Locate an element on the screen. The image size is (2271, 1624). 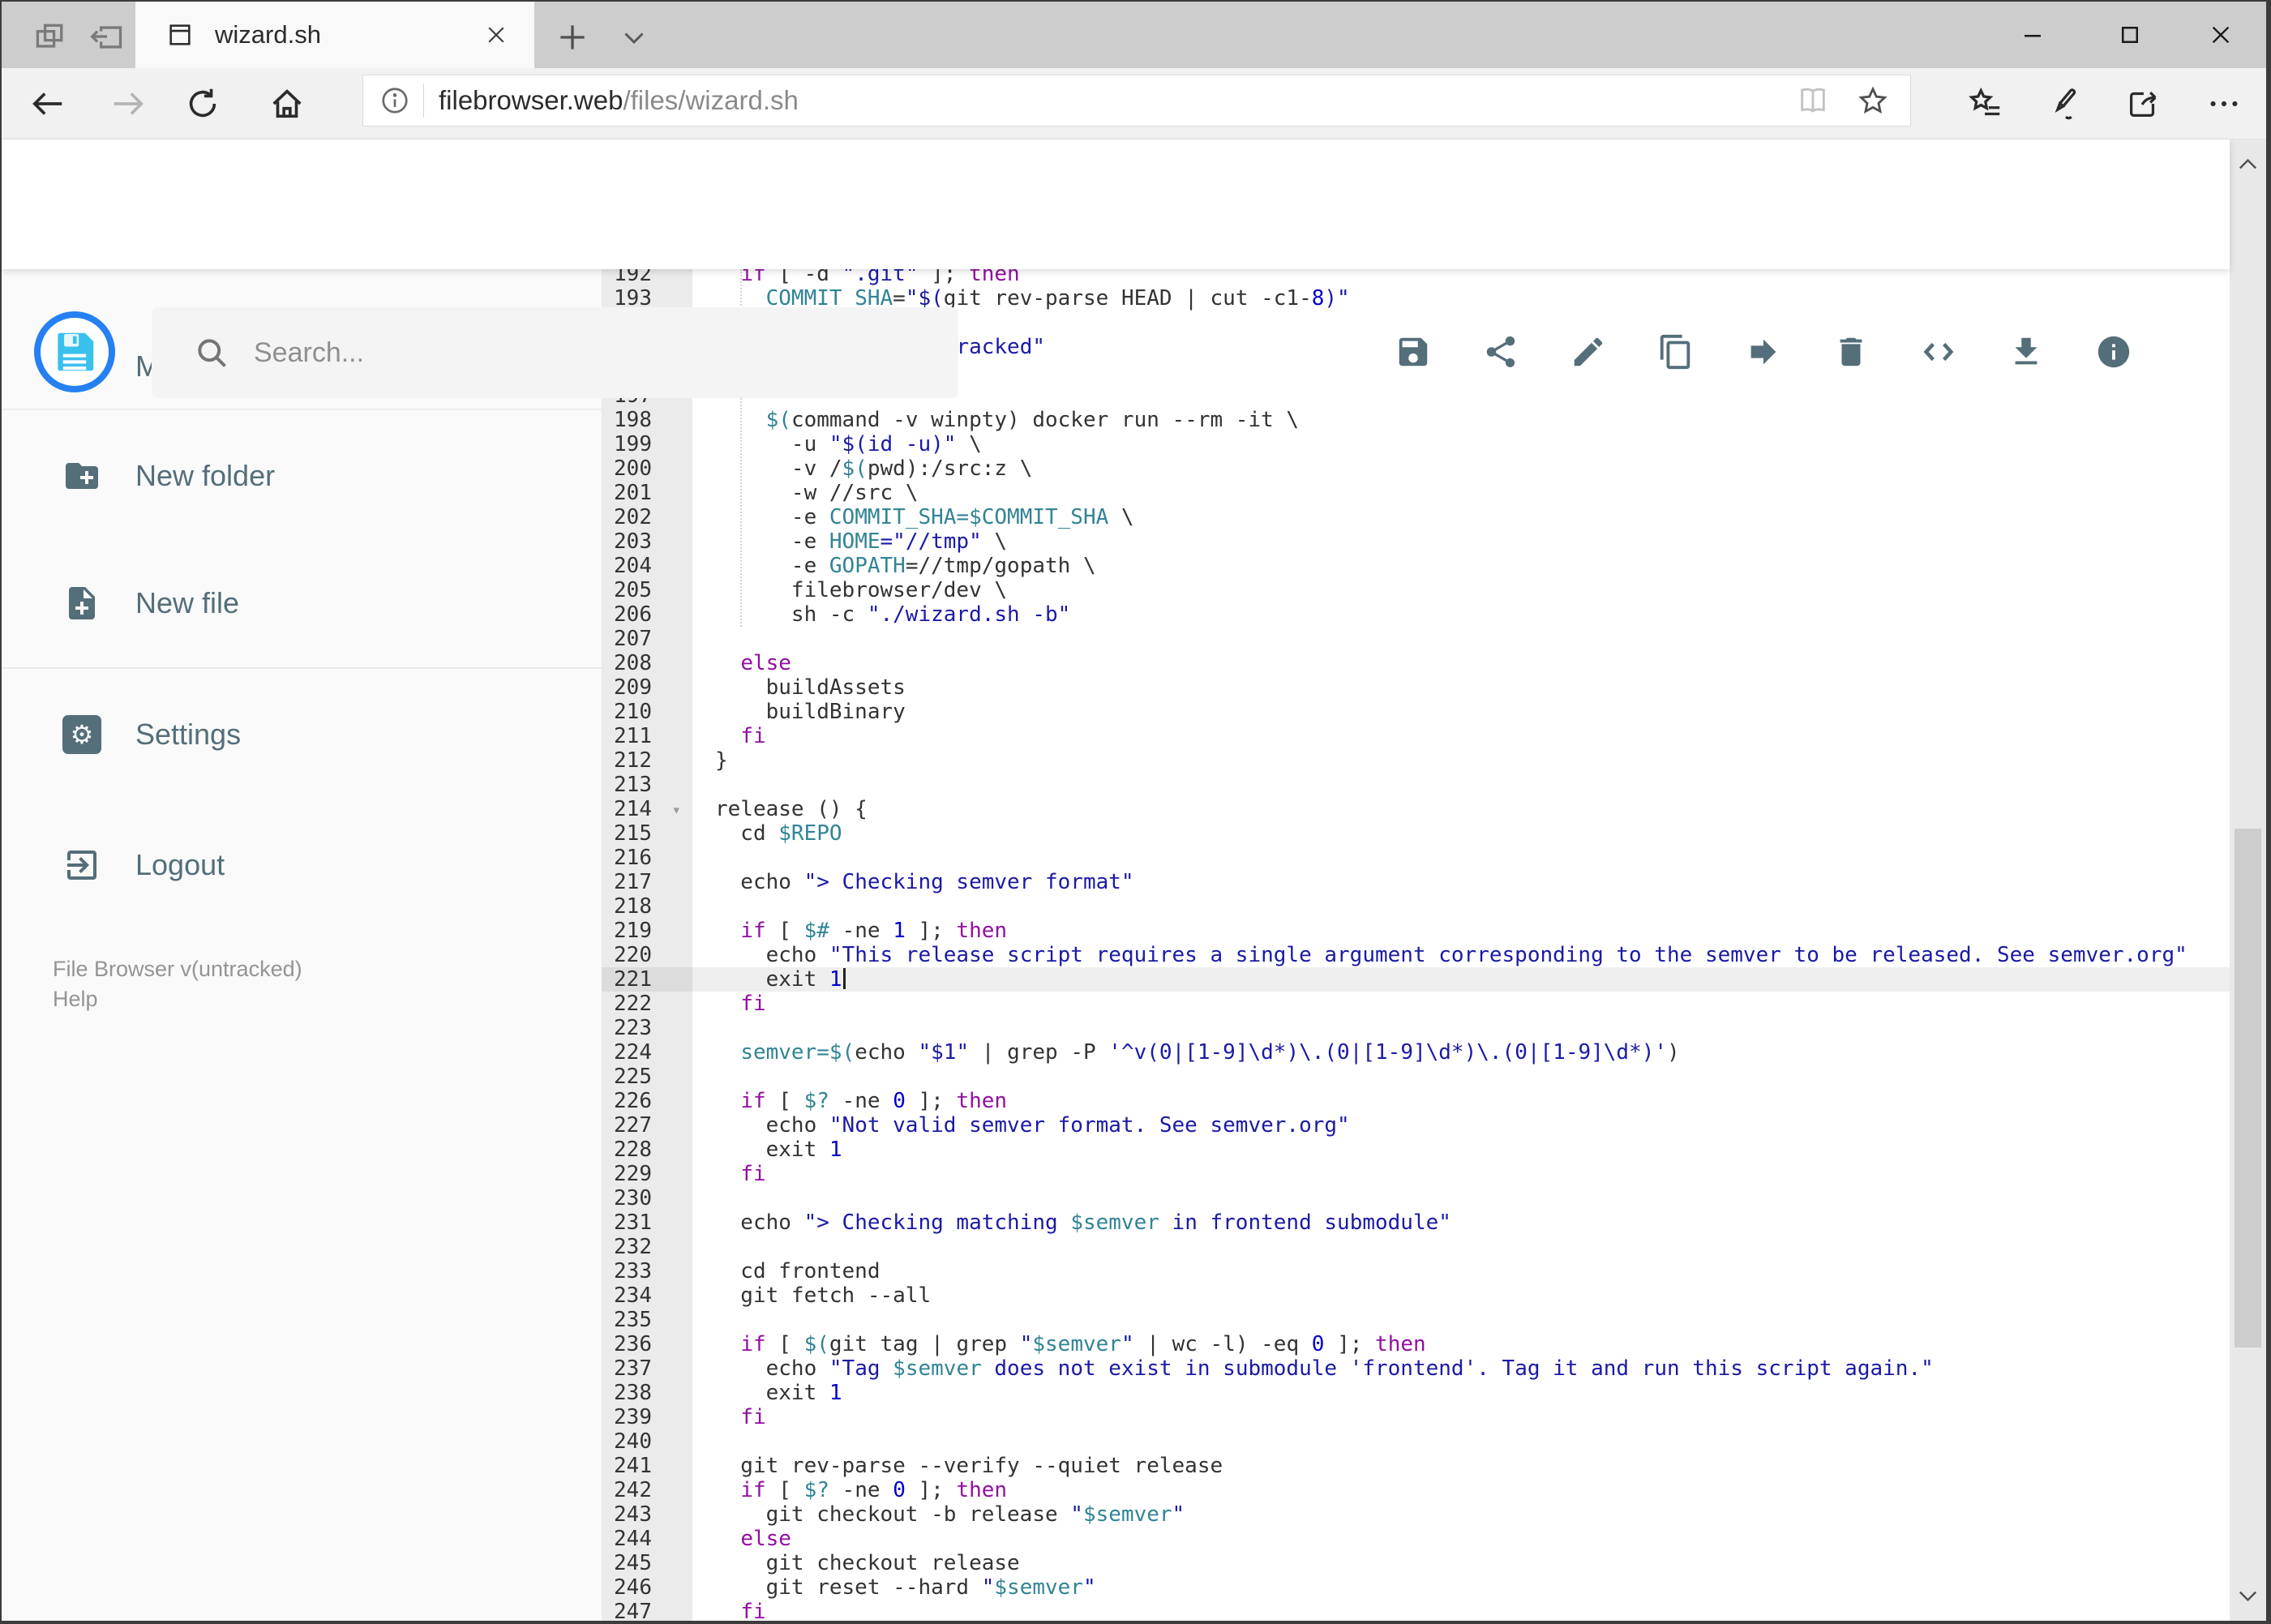
code-line: 207 is located at coordinates (1416, 639).